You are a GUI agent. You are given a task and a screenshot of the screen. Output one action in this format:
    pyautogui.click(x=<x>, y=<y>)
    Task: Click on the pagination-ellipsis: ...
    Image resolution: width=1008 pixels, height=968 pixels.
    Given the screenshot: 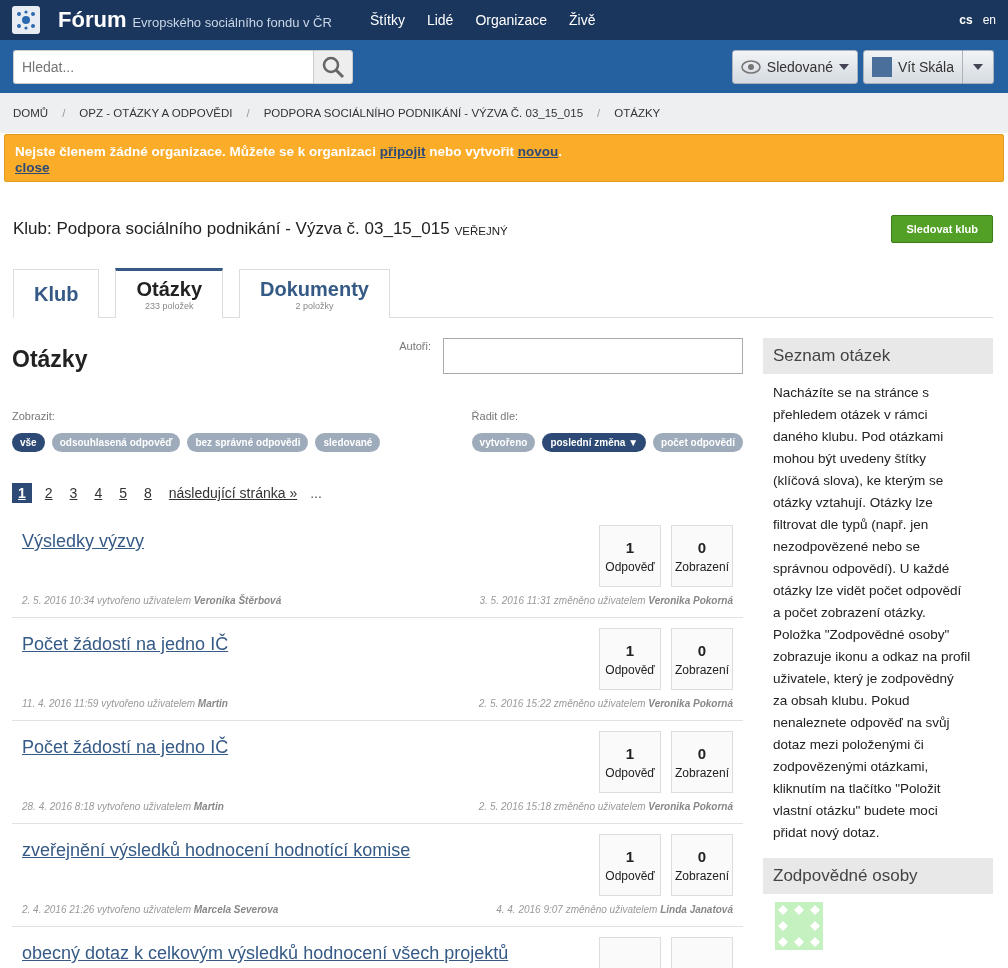 What is the action you would take?
    pyautogui.click(x=316, y=493)
    